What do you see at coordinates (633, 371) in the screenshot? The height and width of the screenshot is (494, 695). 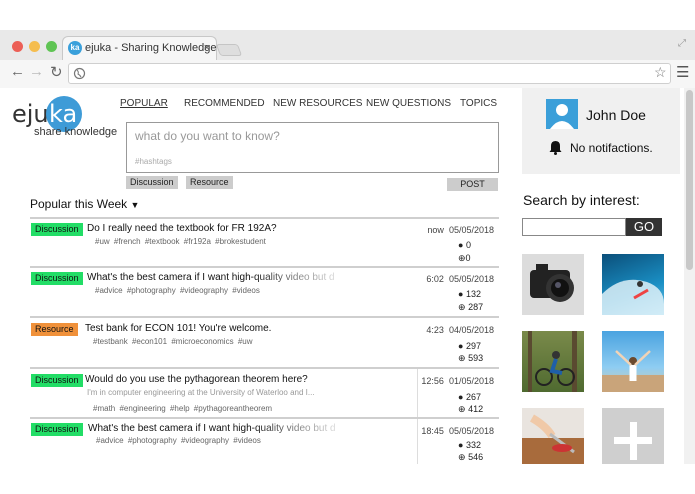 I see `traveler-image` at bounding box center [633, 371].